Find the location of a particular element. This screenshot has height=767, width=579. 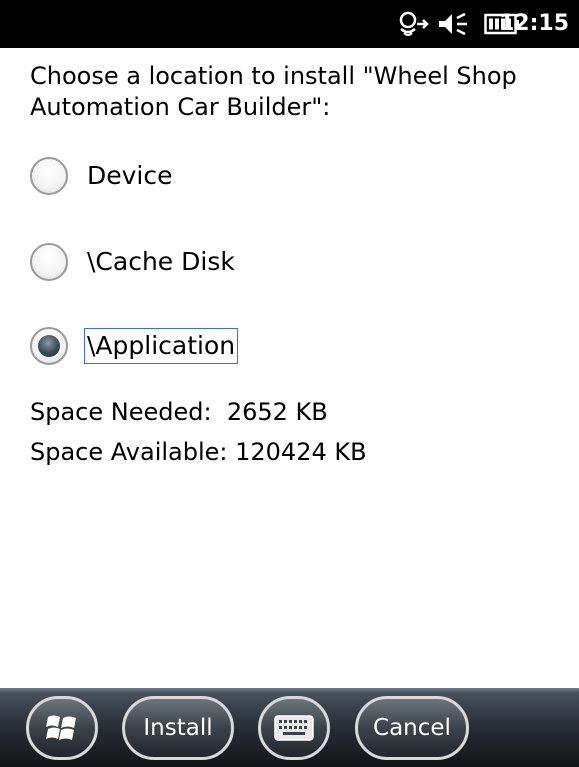

start-button is located at coordinates (62, 728).